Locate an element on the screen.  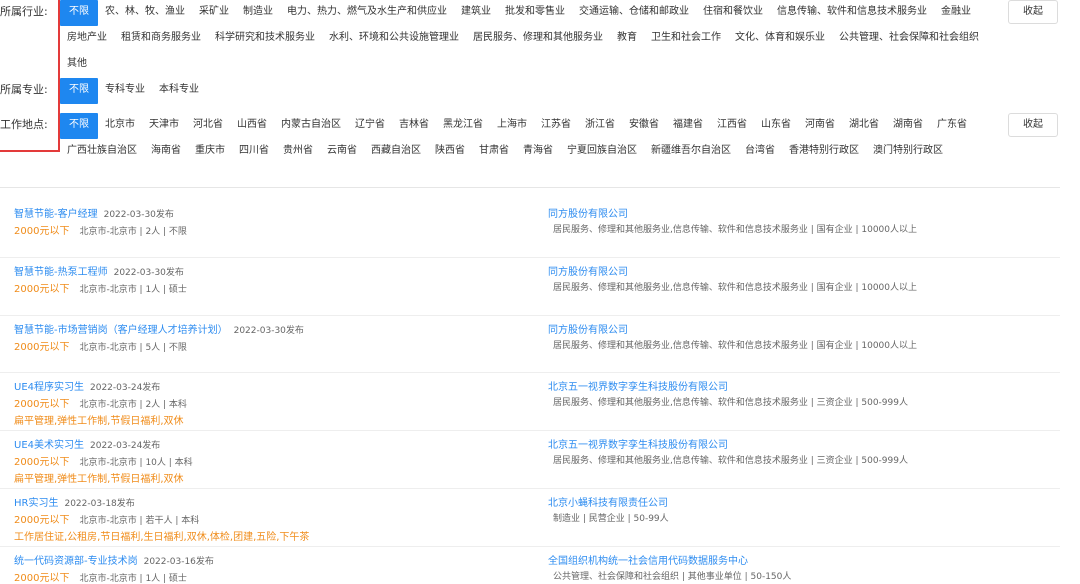
company-link: 全国组织机构统一社会信用代码数据服务中心 is located at coordinates (648, 559).